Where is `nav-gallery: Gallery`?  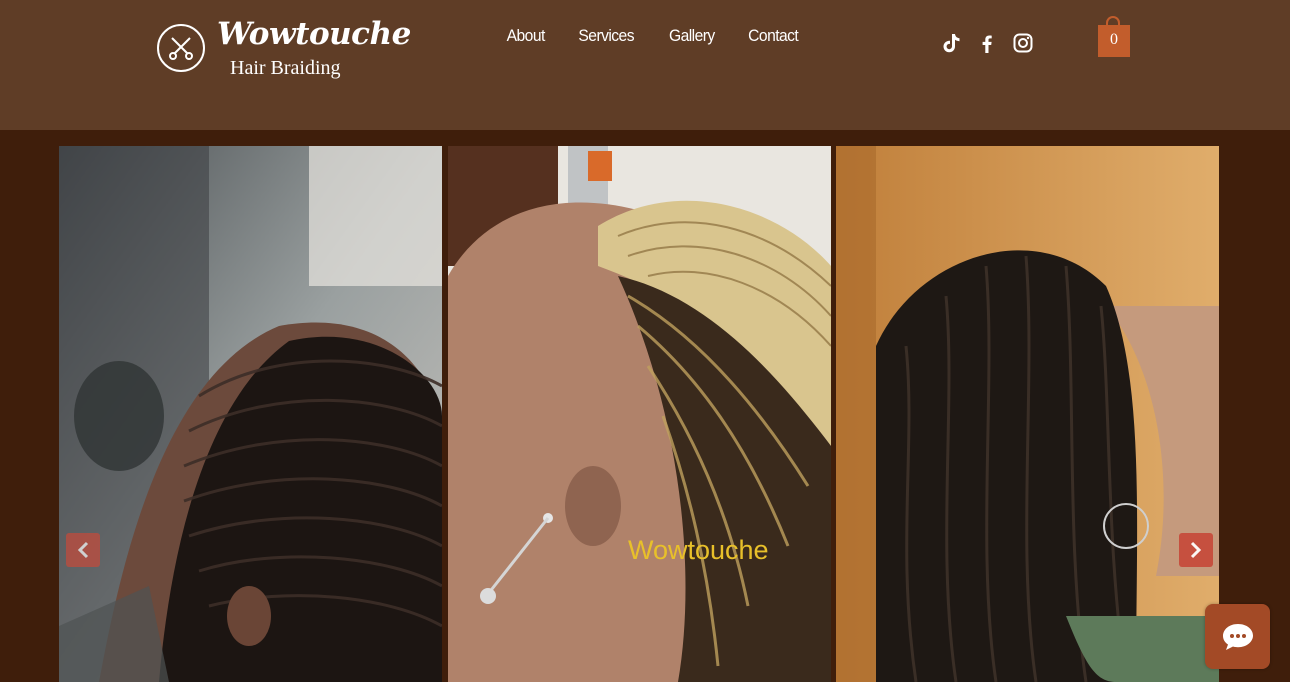 nav-gallery: Gallery is located at coordinates (692, 36).